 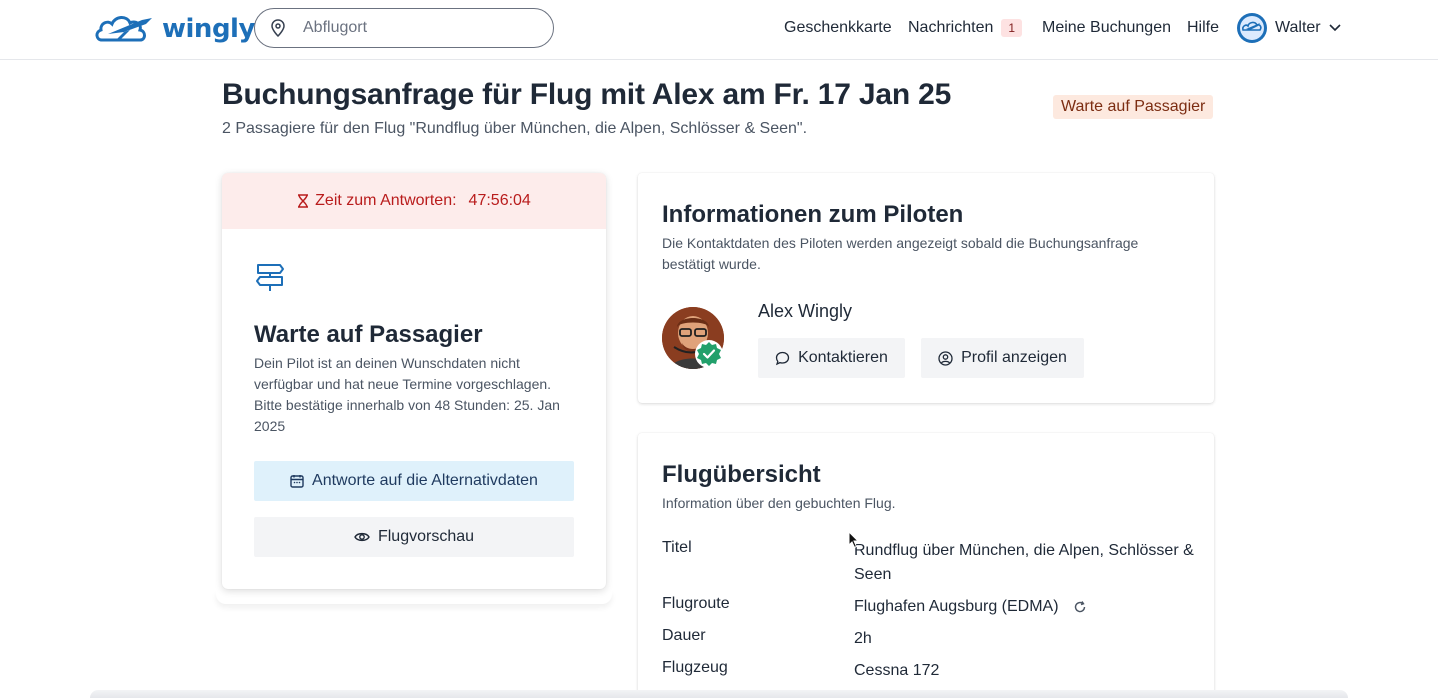 I want to click on status-title: Warte auf Passagier, so click(x=368, y=334).